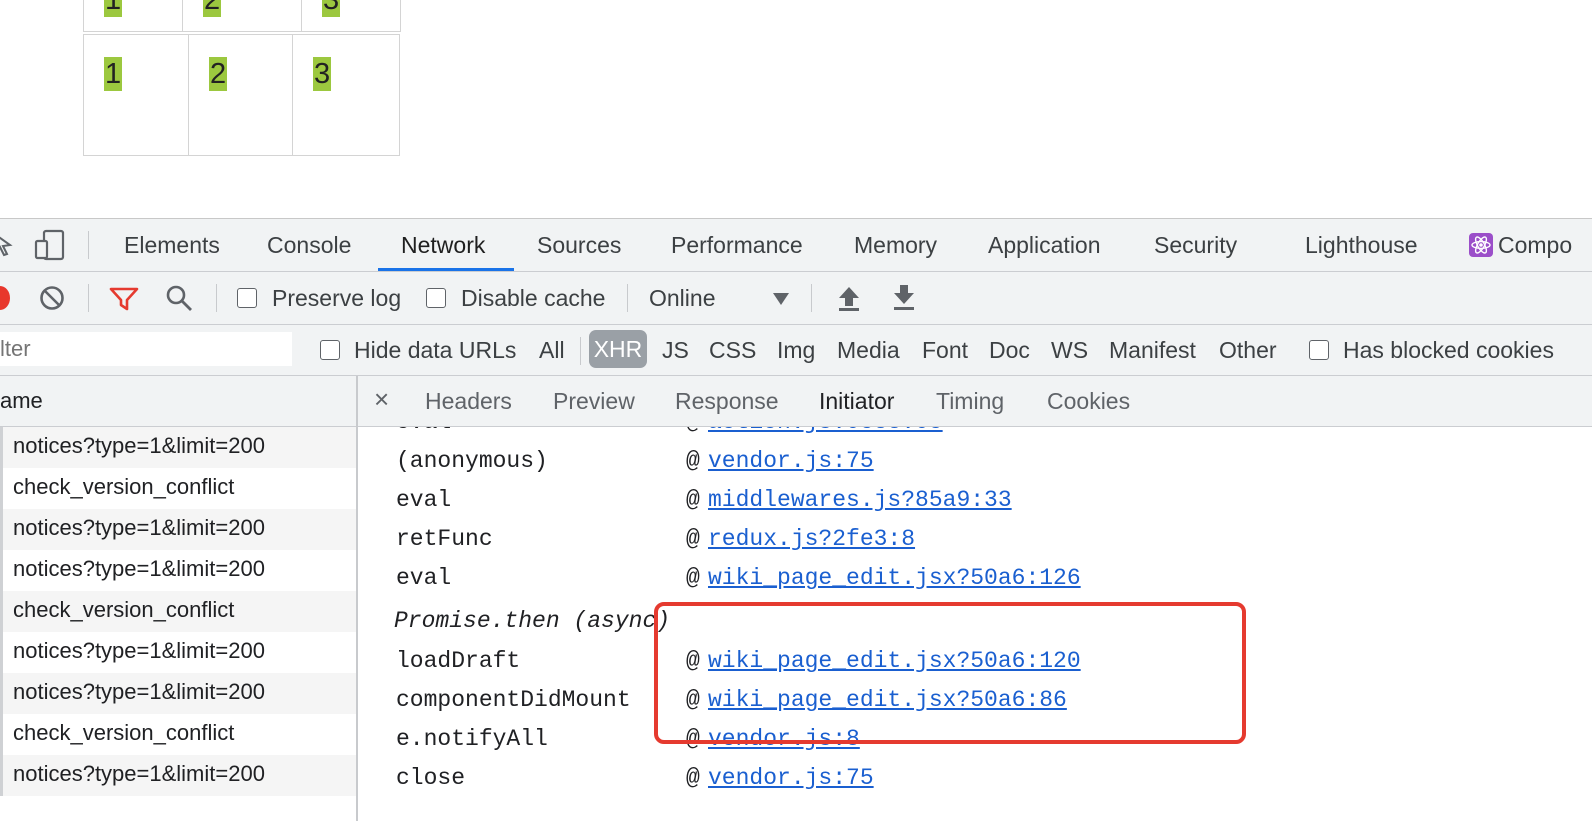  What do you see at coordinates (7, 245) in the screenshot?
I see `inspect-element-icon` at bounding box center [7, 245].